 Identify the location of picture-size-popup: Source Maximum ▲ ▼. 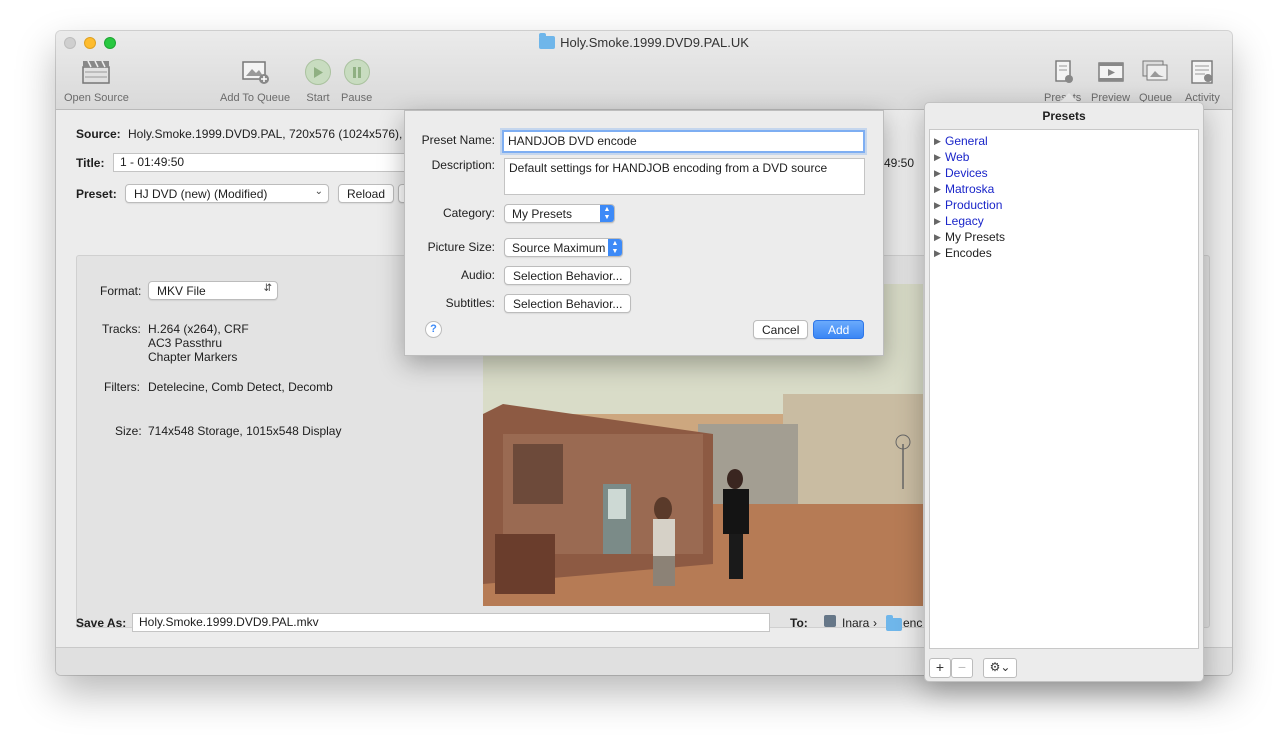
(563, 247).